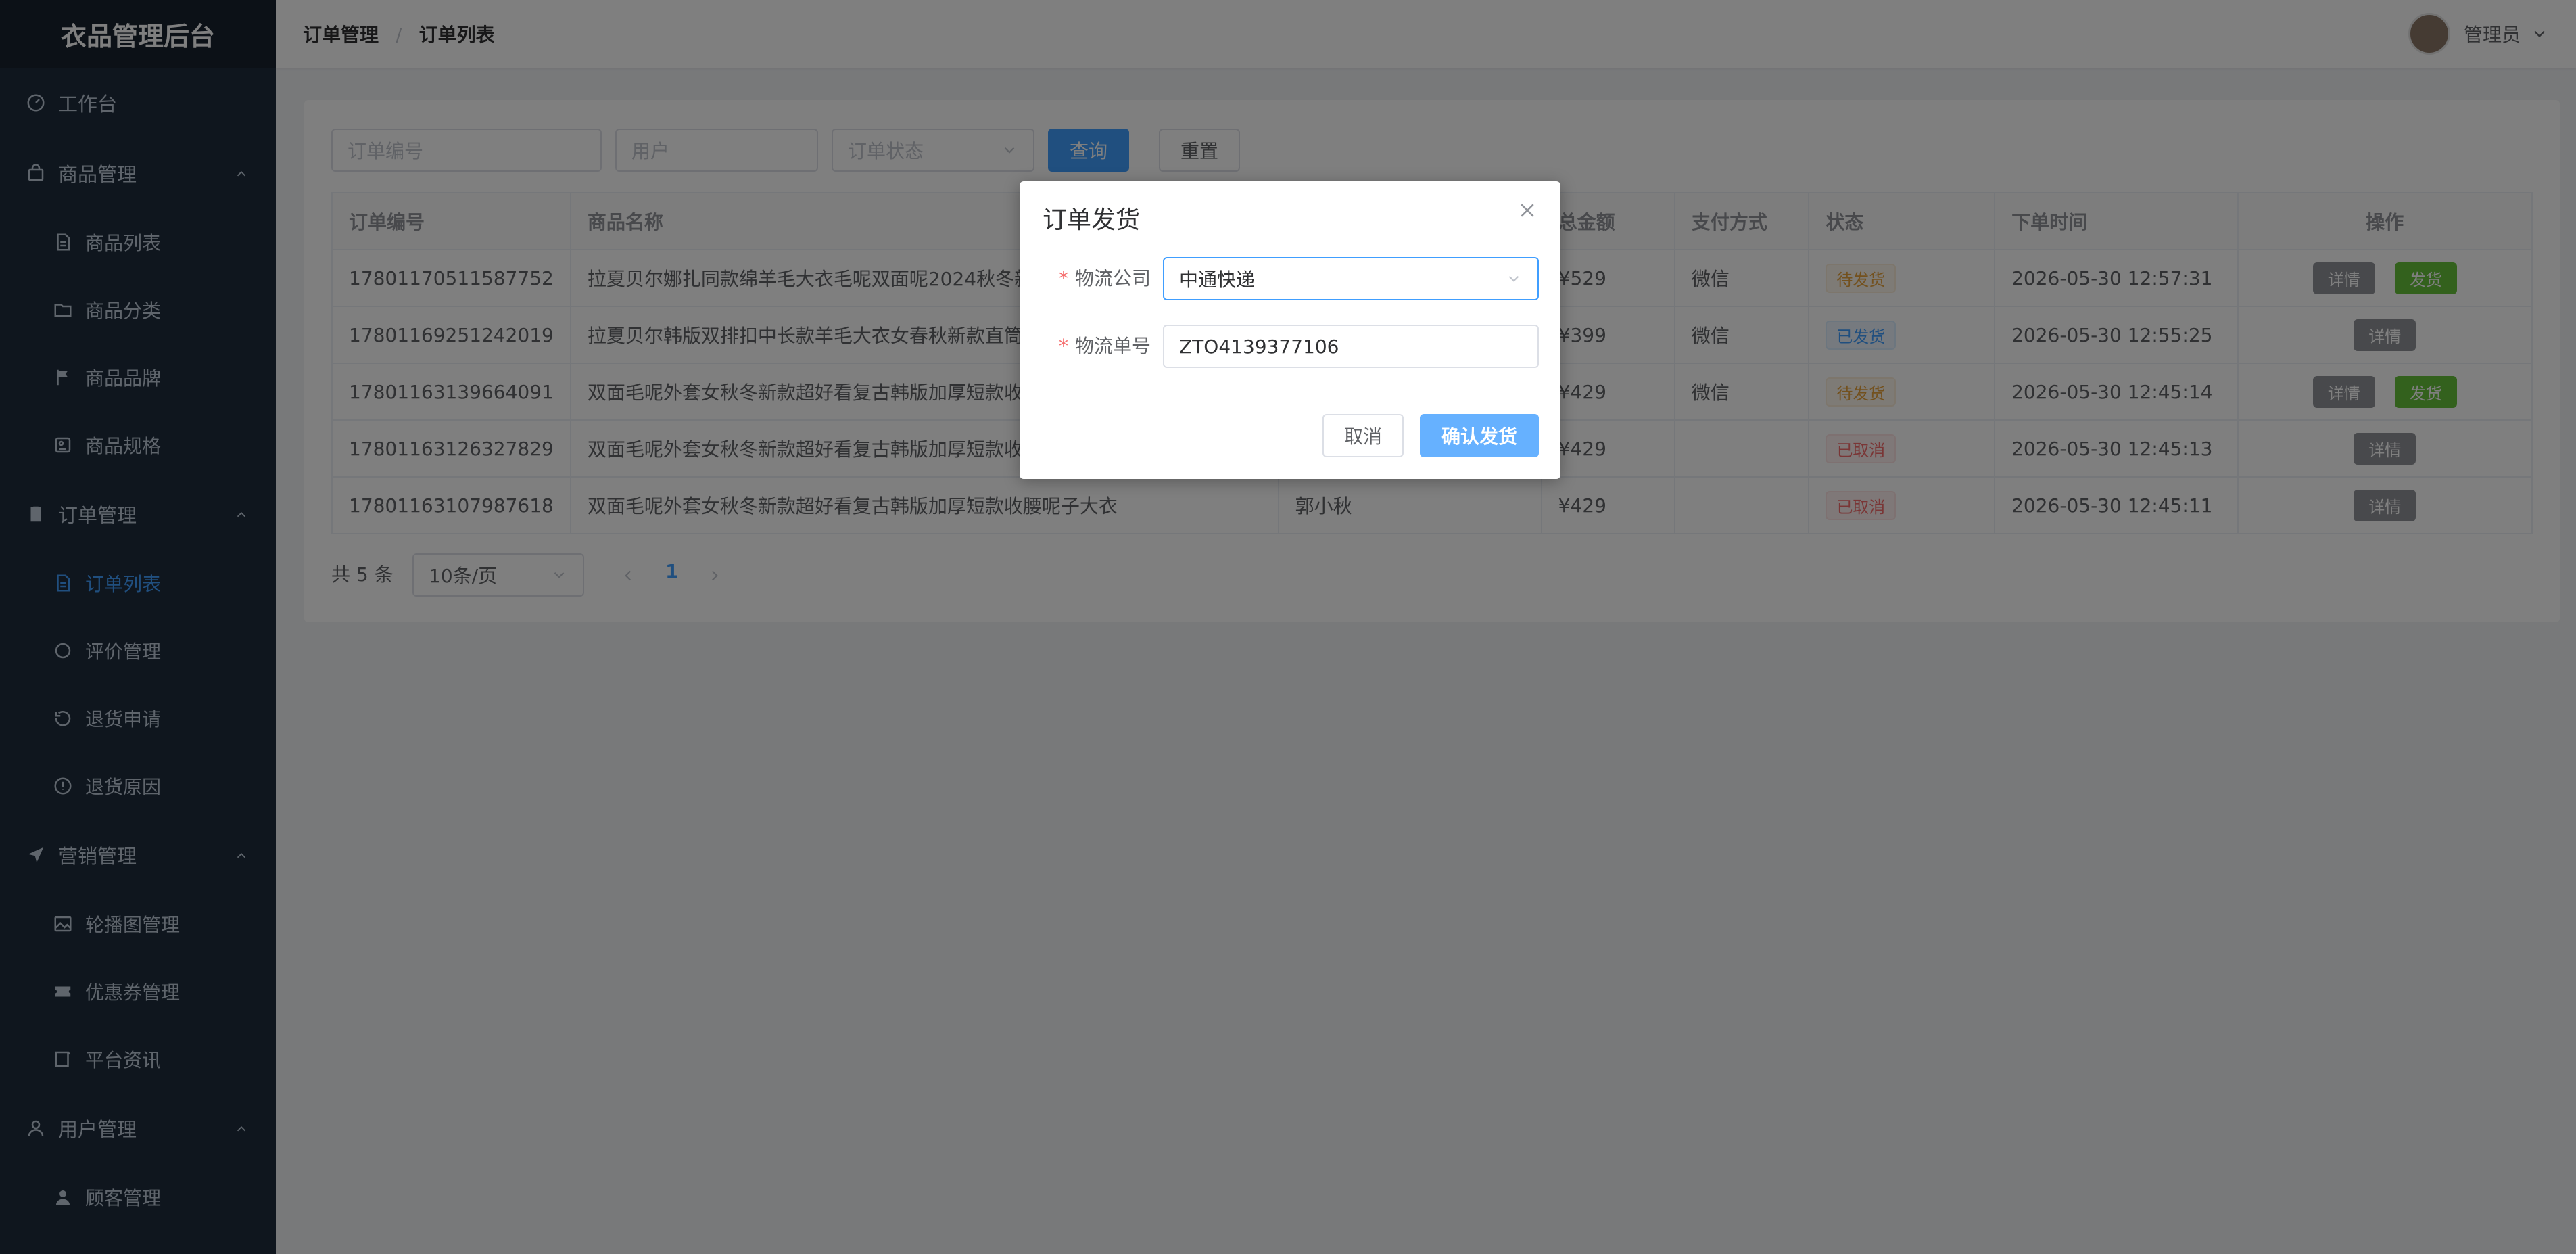  I want to click on chevron-down-icon, so click(1513, 278).